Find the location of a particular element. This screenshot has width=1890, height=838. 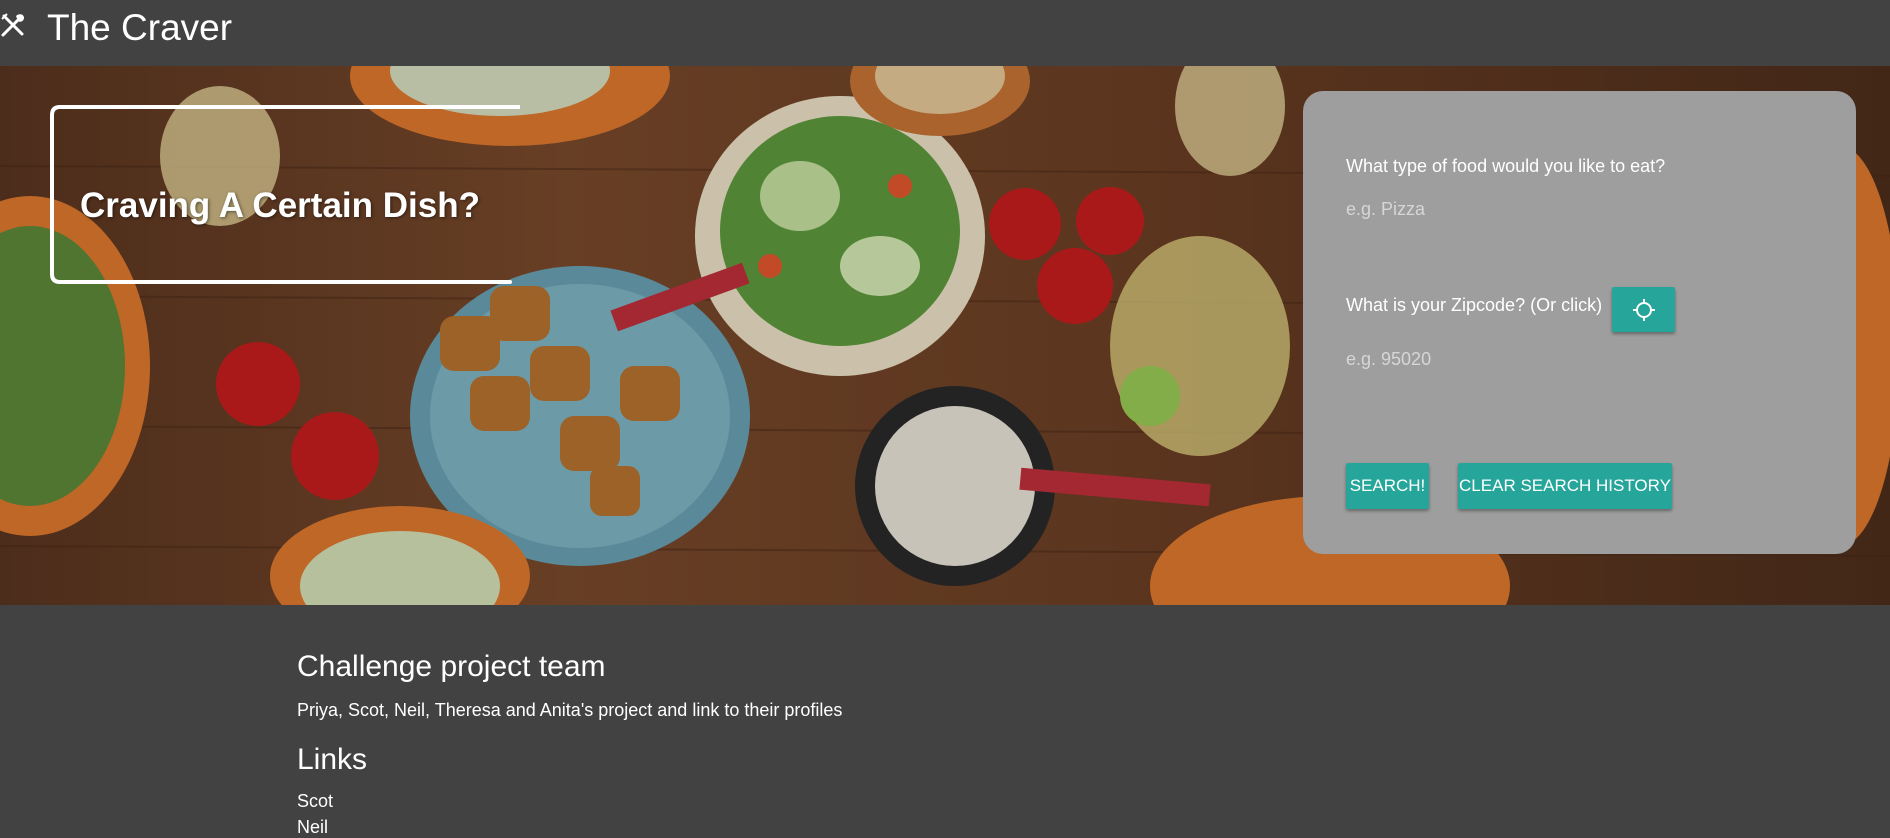

locate-me-button is located at coordinates (1643, 309).